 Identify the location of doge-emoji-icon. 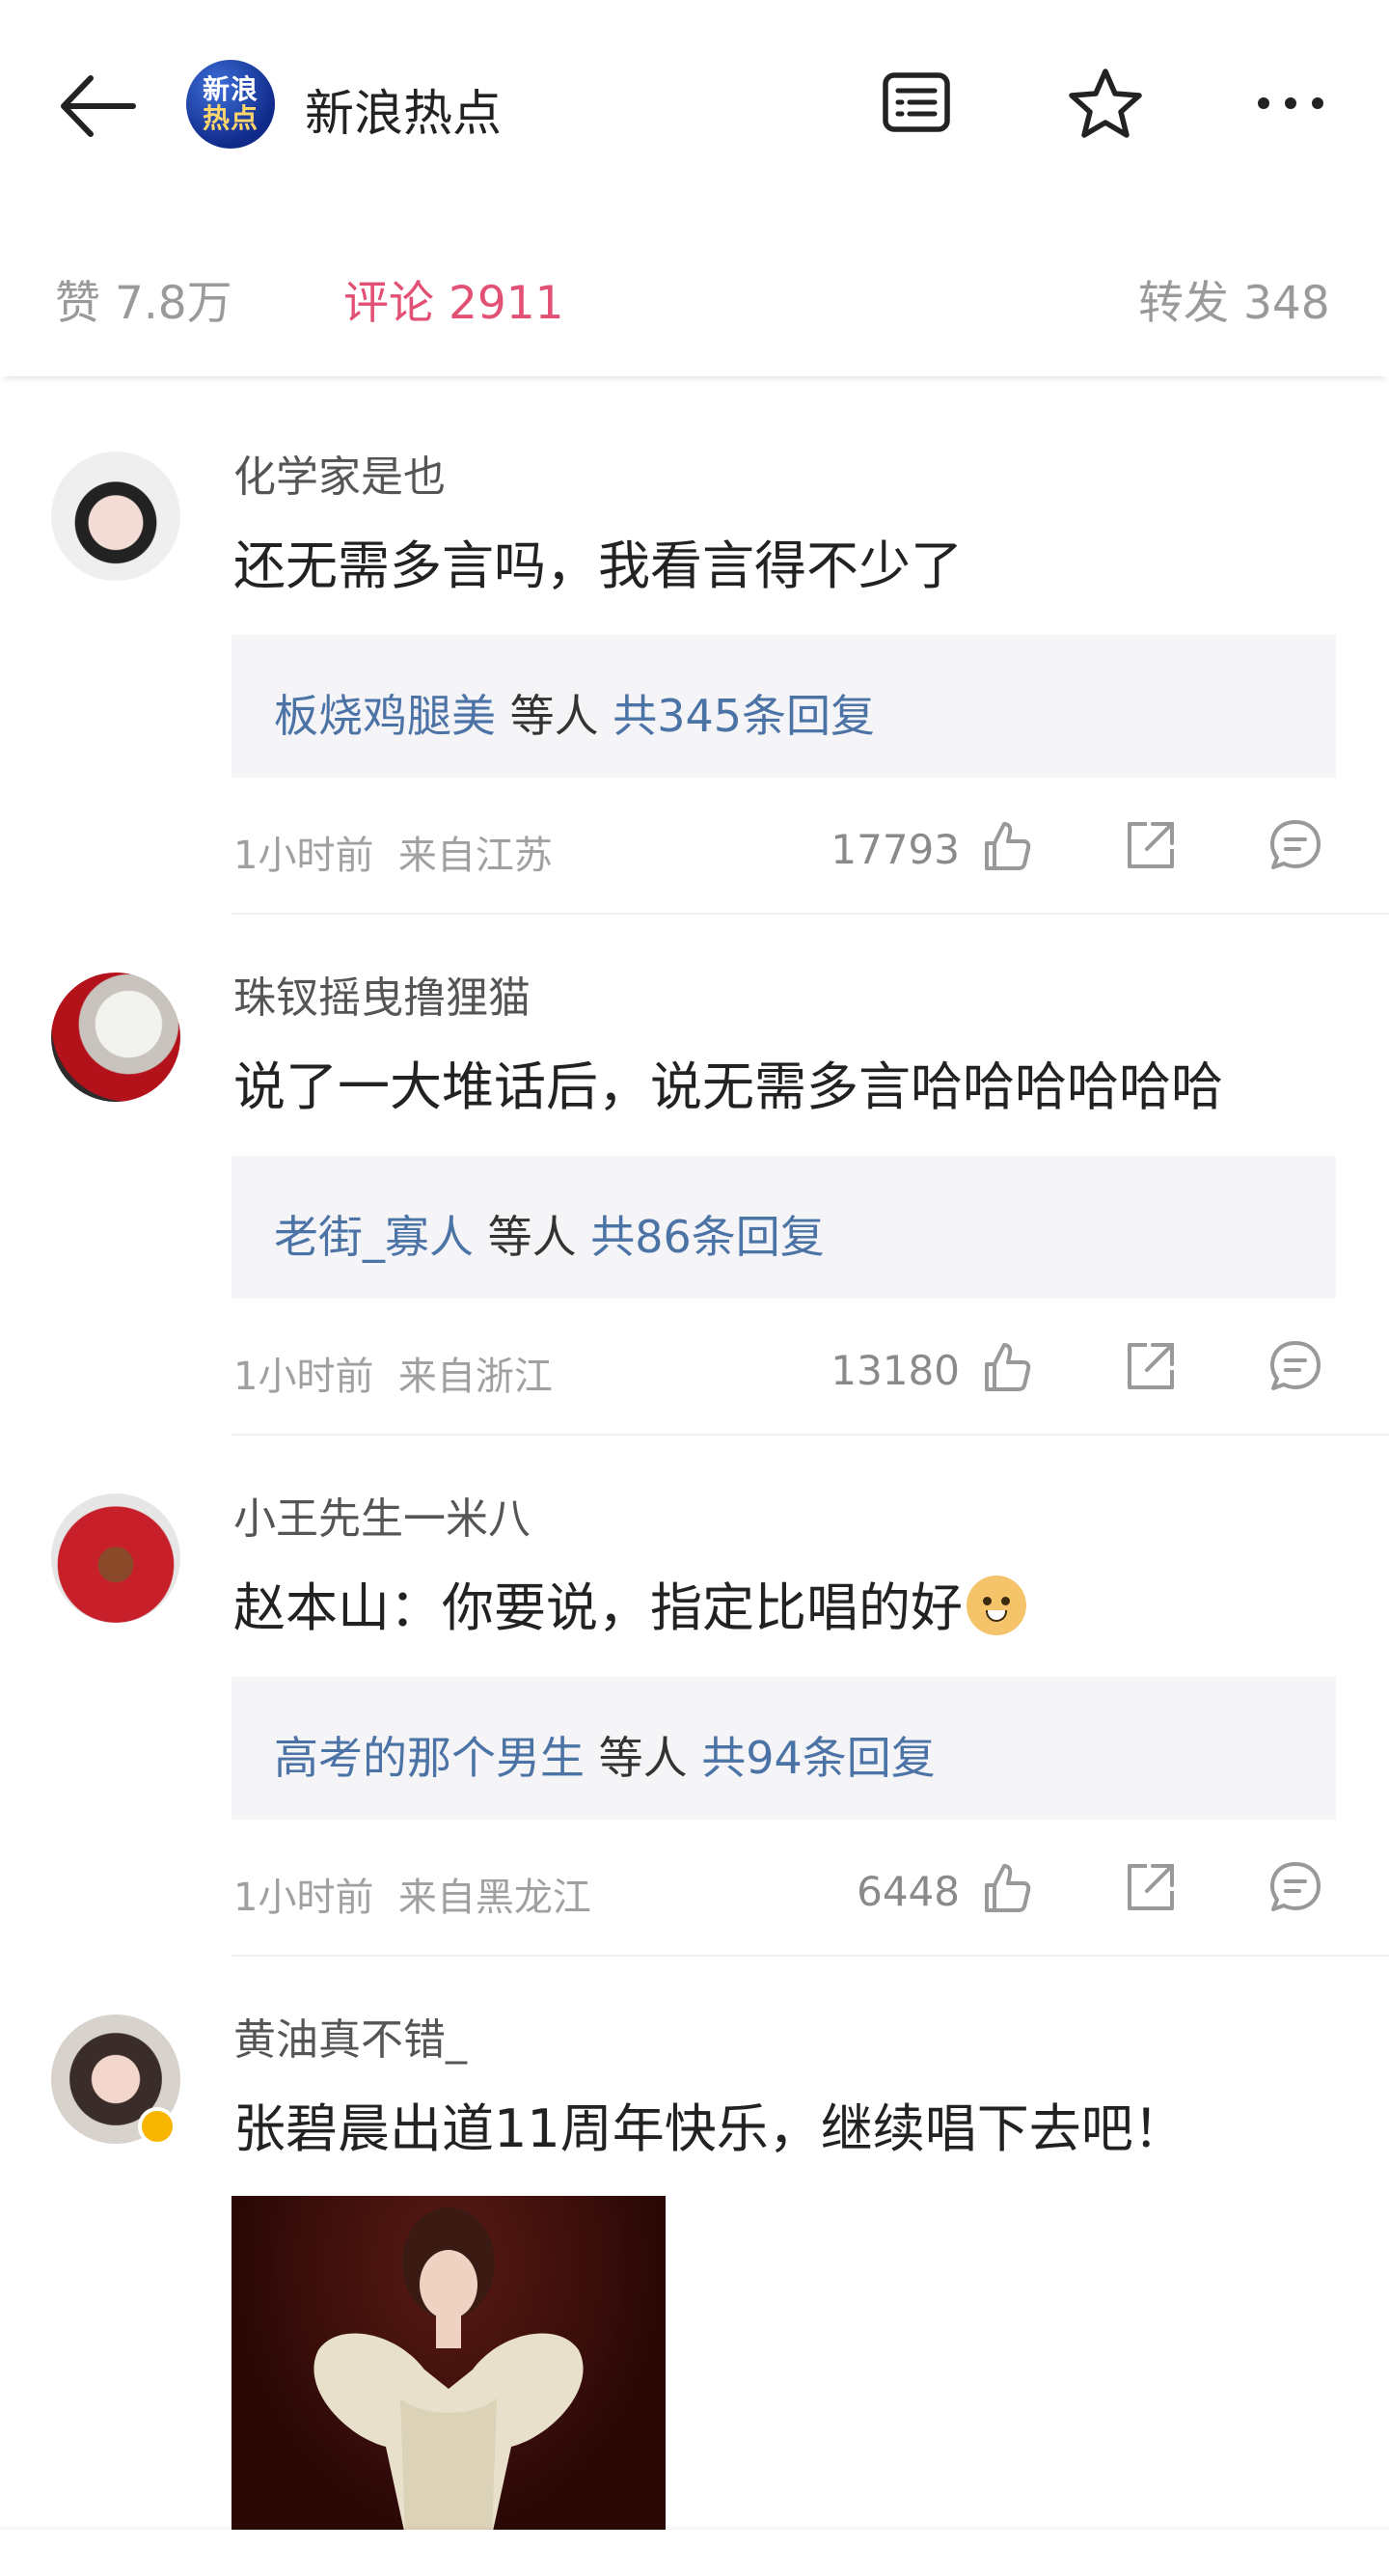
(996, 1606).